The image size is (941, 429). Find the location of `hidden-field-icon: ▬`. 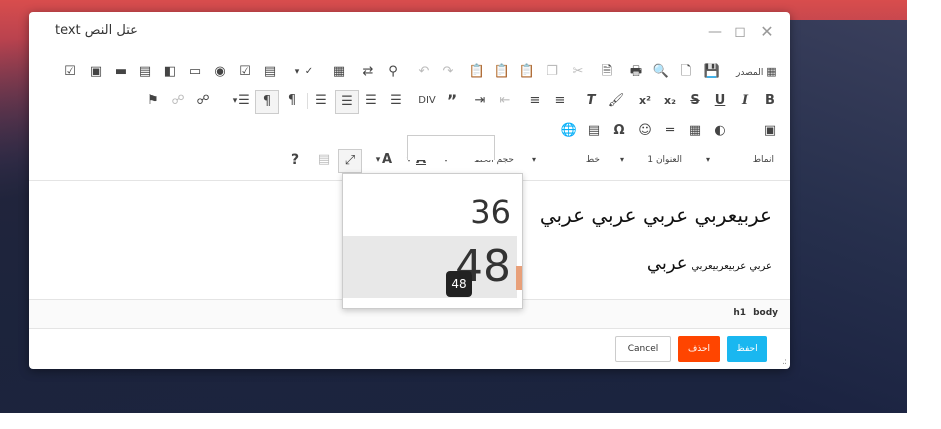

hidden-field-icon: ▬ is located at coordinates (121, 72).